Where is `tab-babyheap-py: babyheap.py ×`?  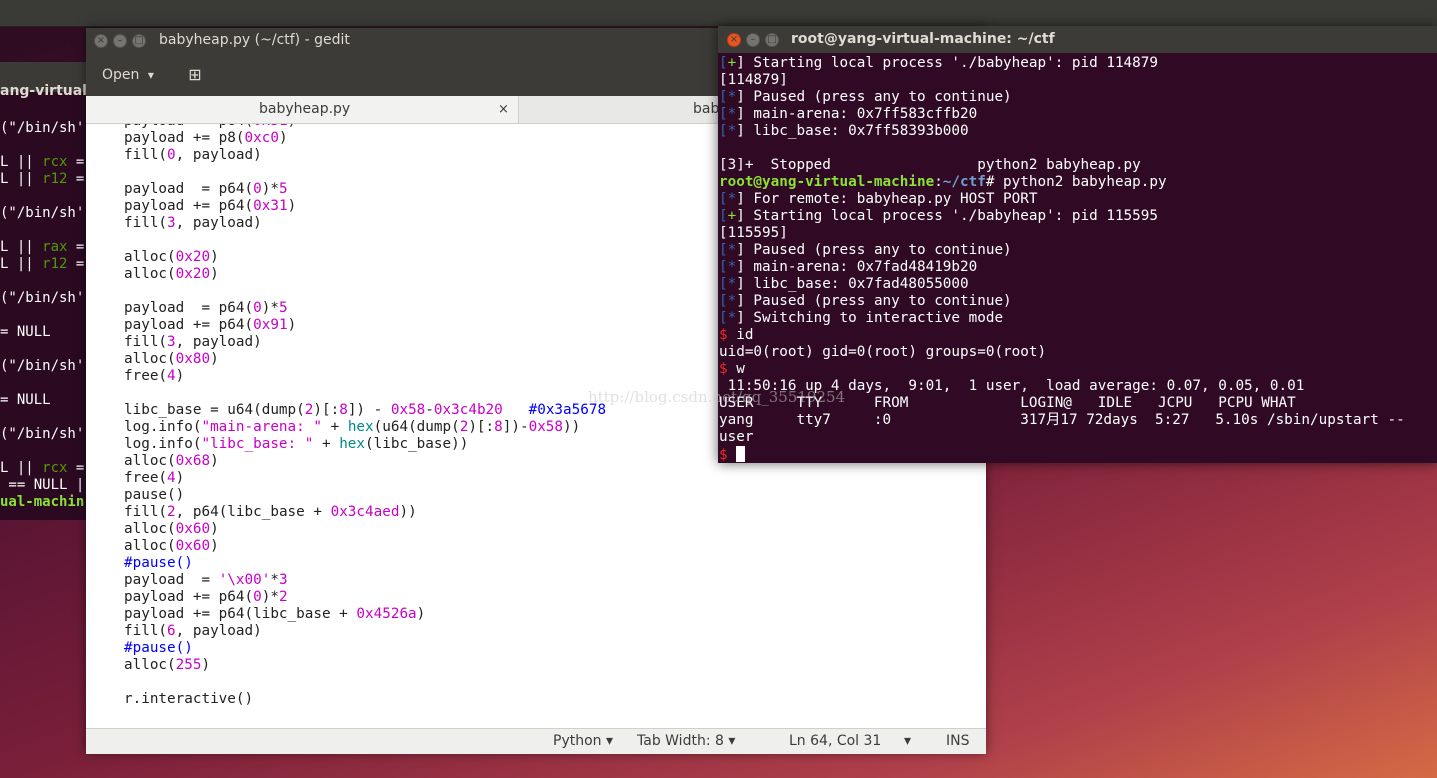
tab-babyheap-py: babyheap.py × is located at coordinates (302, 109).